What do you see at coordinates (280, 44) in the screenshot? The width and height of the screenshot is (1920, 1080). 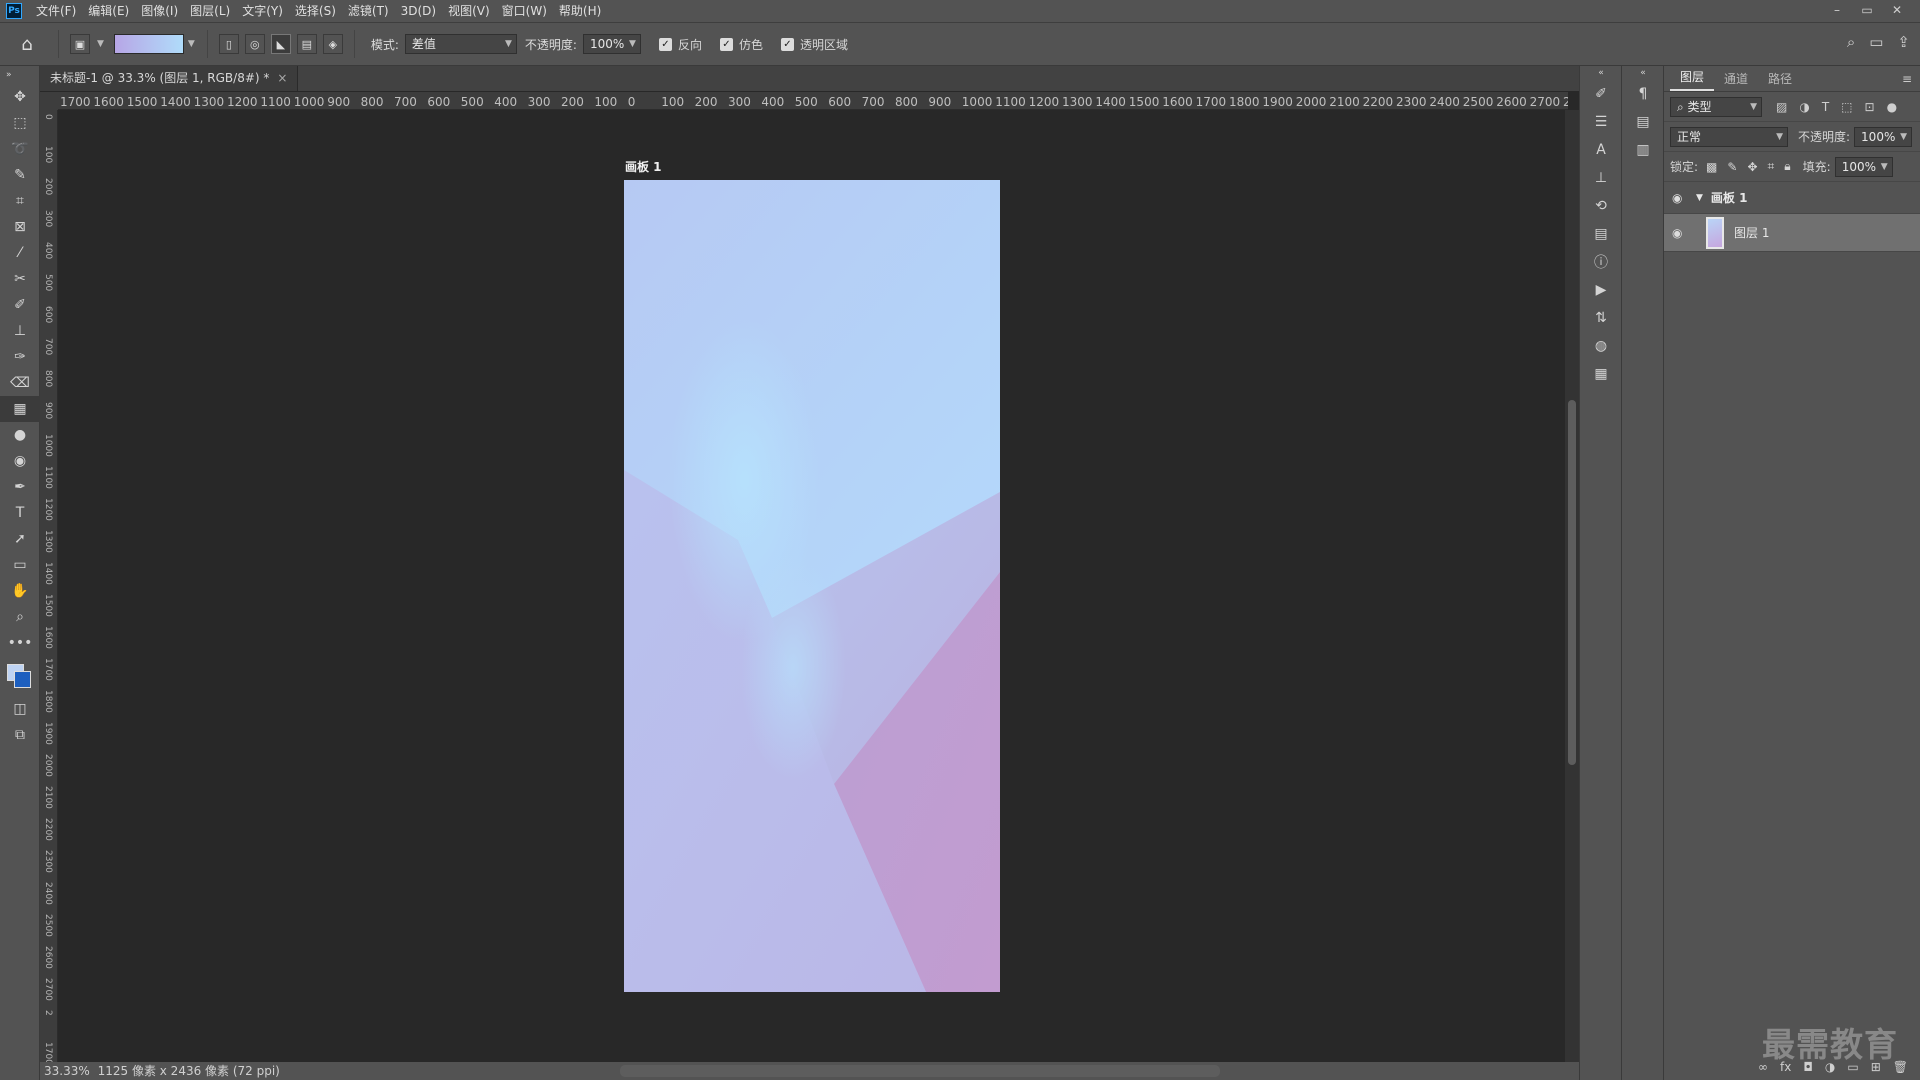 I see `angle-gradient-icon: ◣` at bounding box center [280, 44].